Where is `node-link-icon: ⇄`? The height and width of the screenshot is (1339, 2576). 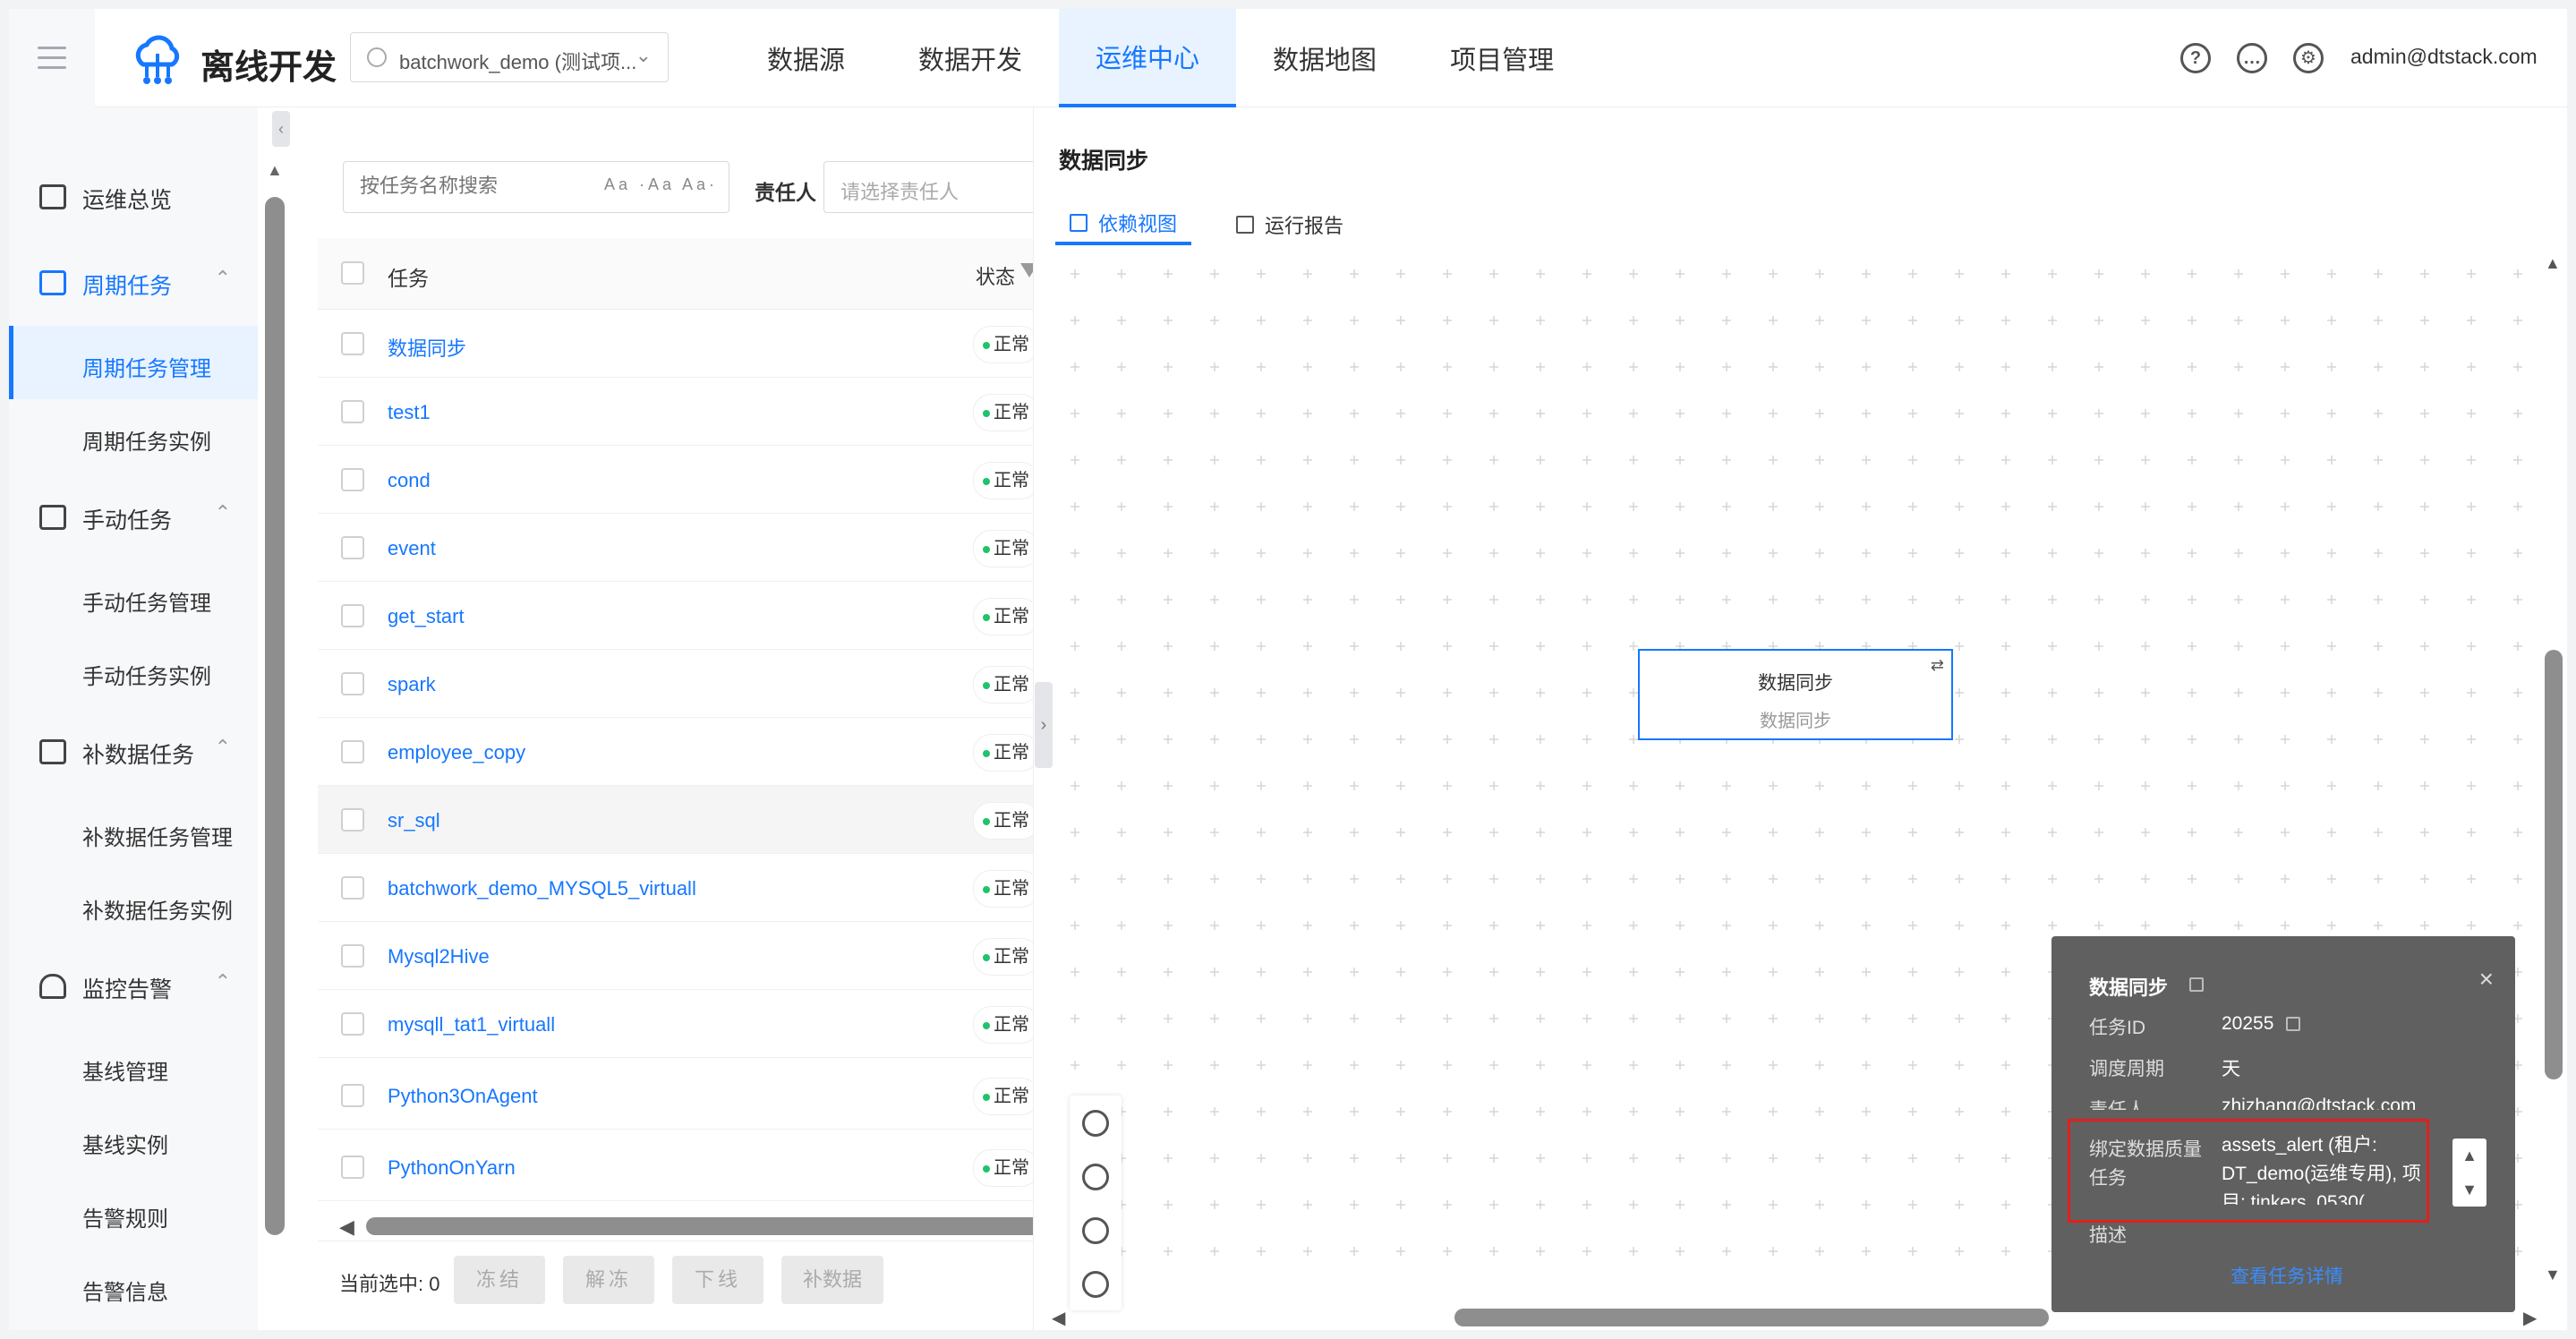 node-link-icon: ⇄ is located at coordinates (1937, 665).